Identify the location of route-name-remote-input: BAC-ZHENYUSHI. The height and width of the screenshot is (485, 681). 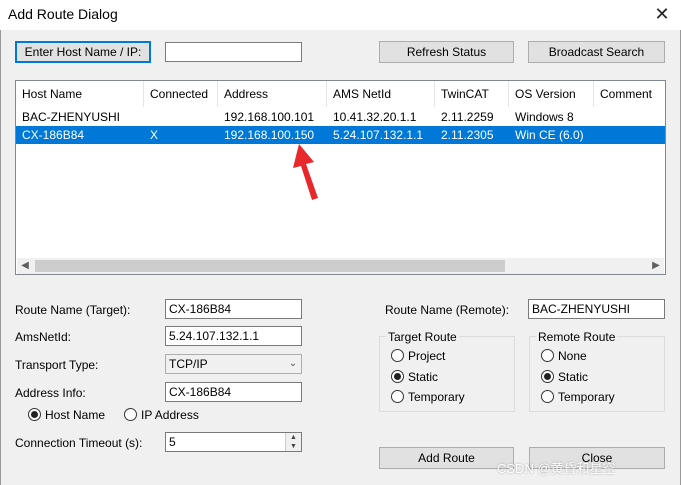
(596, 309).